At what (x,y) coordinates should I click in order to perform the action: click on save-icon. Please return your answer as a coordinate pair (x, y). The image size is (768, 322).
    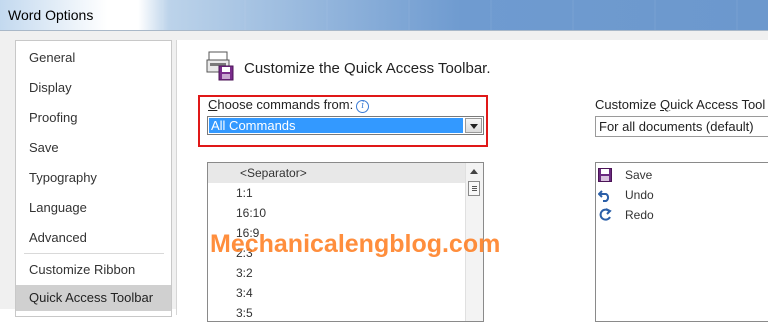
    Looking at the image, I should click on (605, 175).